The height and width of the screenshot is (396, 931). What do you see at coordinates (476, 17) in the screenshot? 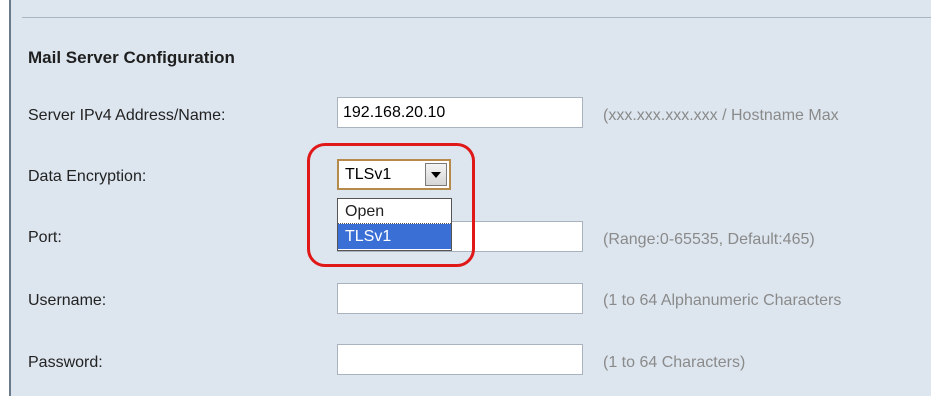
I see `divider` at bounding box center [476, 17].